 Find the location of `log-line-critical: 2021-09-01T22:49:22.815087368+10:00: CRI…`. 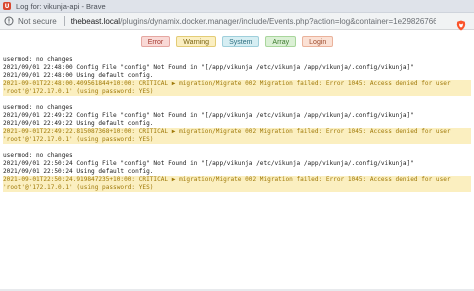

log-line-critical: 2021-09-01T22:49:22.815087368+10:00: CRI… is located at coordinates (237, 132).